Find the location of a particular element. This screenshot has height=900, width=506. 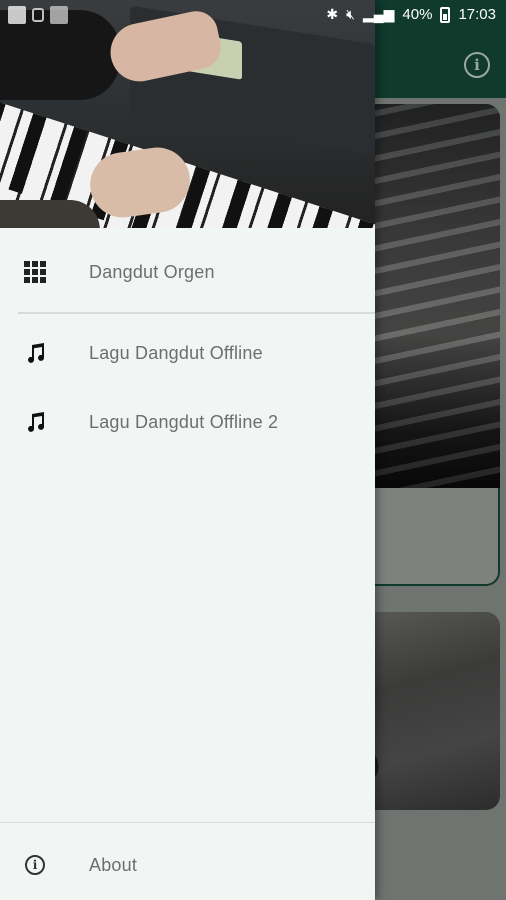

system-icons: ✱ 🔇︎ ▂▄▆ 40% 17:03 is located at coordinates (411, 14).